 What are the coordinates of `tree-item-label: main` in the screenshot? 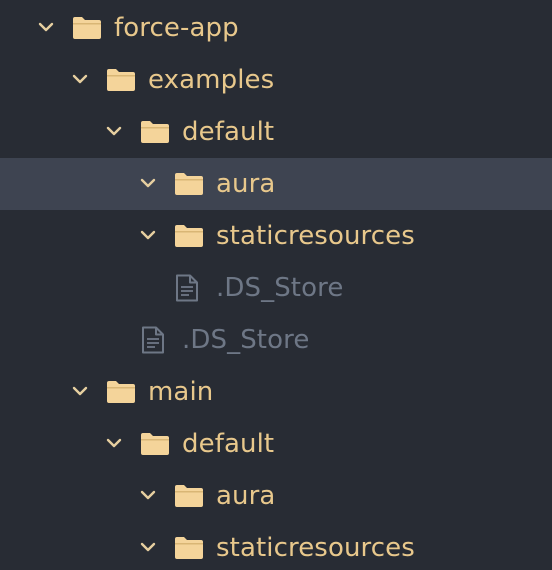 It's located at (181, 392).